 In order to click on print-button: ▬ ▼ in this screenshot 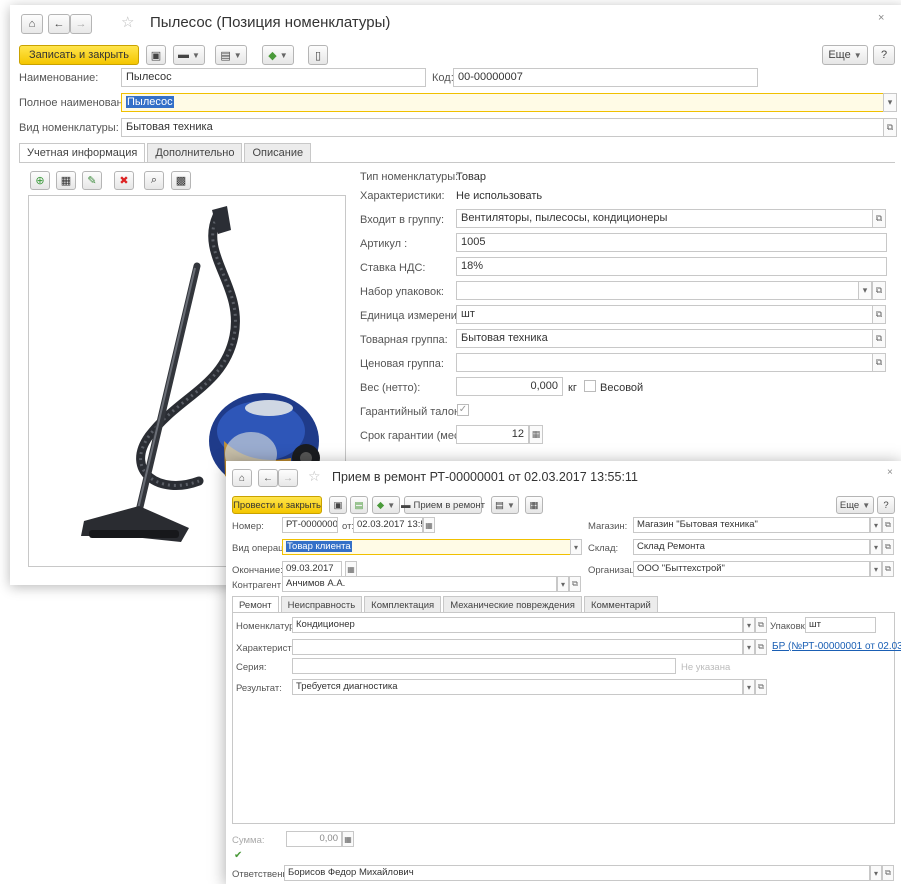, I will do `click(189, 55)`.